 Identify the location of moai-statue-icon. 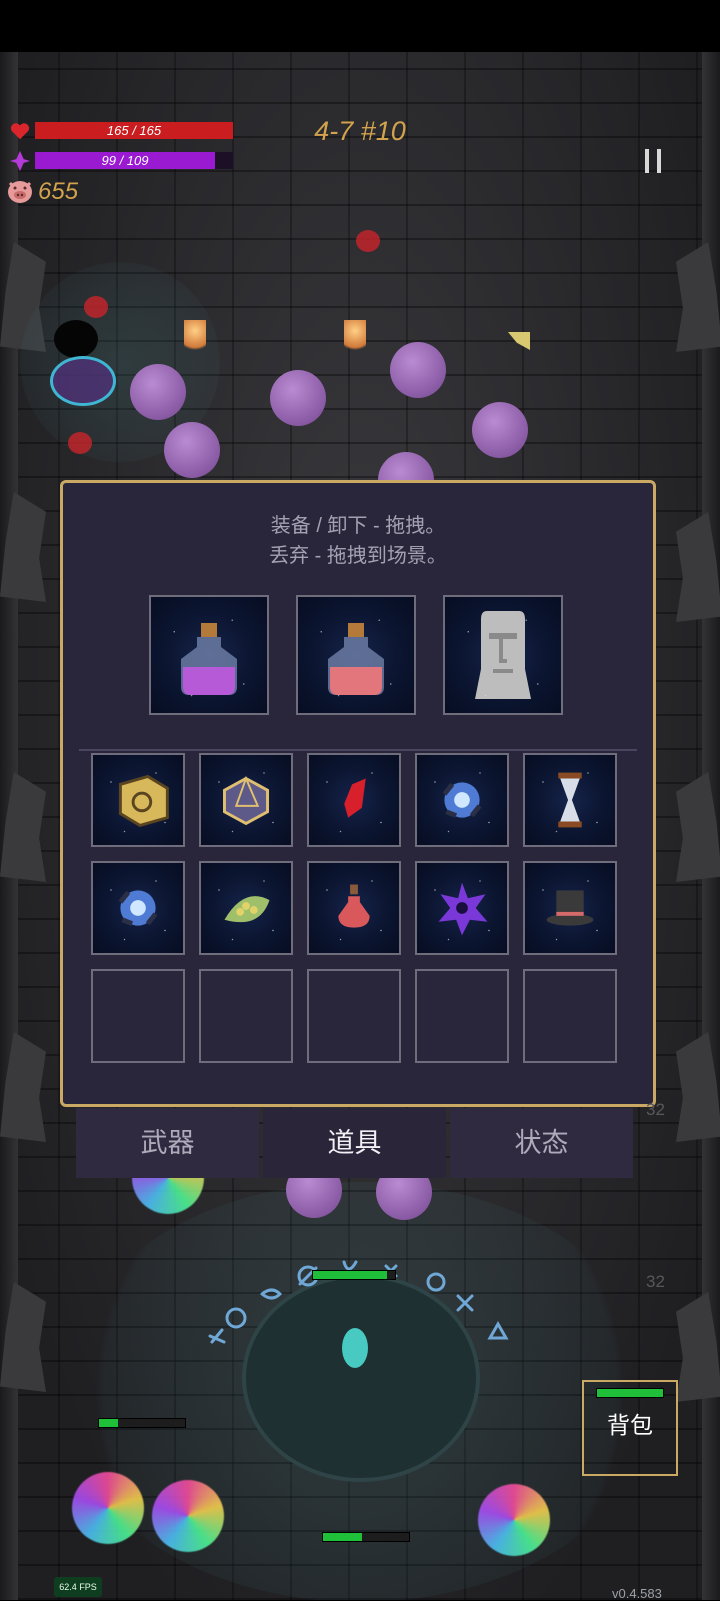
(503, 655).